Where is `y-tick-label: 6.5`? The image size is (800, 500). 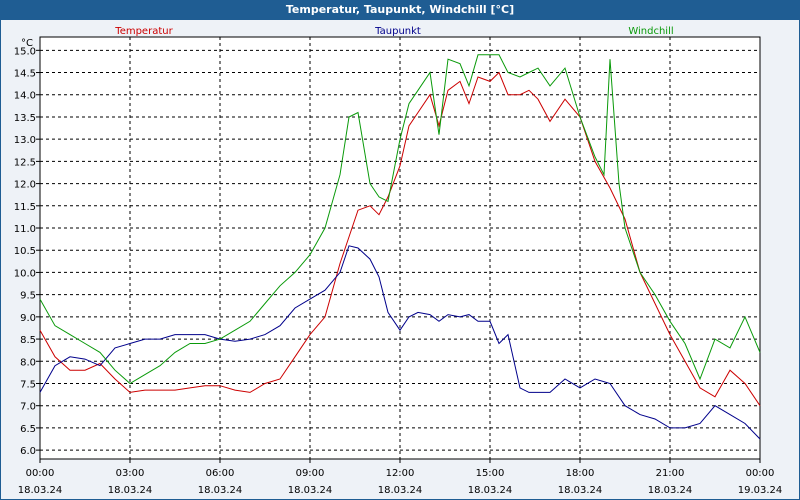
y-tick-label: 6.5 is located at coordinates (28, 429).